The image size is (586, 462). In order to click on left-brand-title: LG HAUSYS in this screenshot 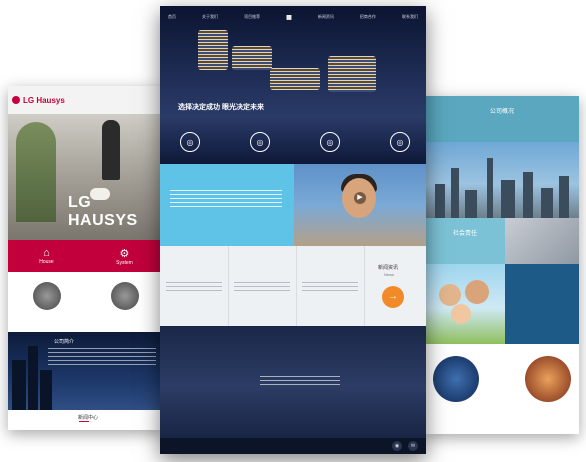, I will do `click(103, 211)`.